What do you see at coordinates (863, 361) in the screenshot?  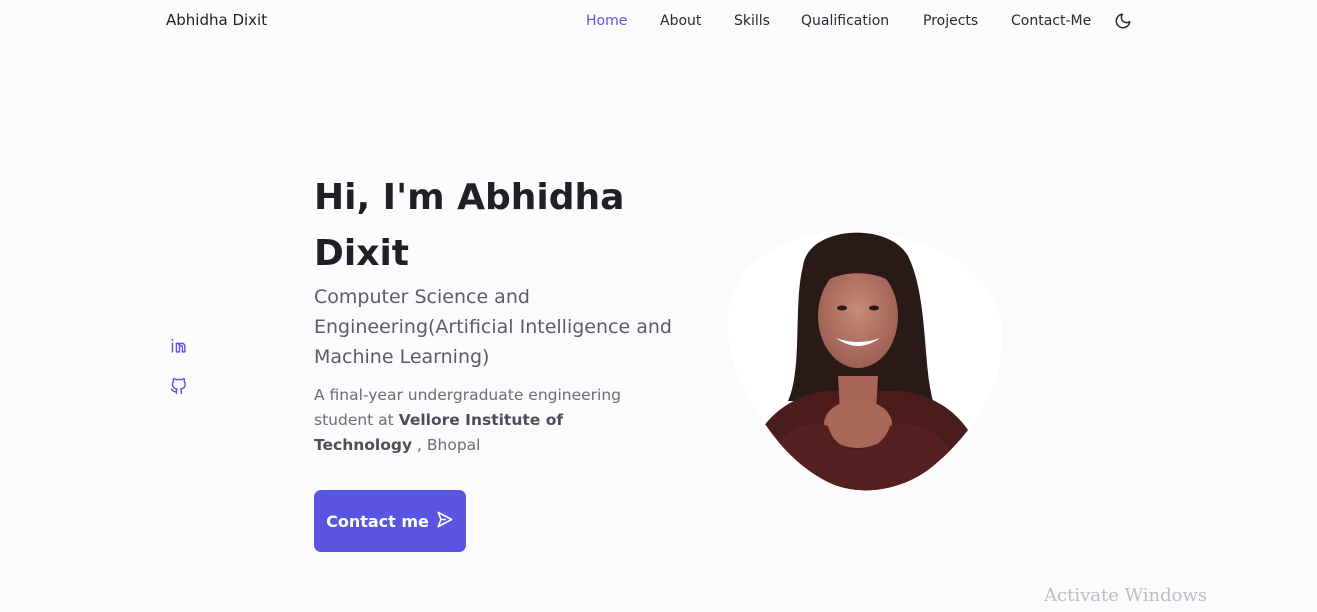 I see `profile-photo` at bounding box center [863, 361].